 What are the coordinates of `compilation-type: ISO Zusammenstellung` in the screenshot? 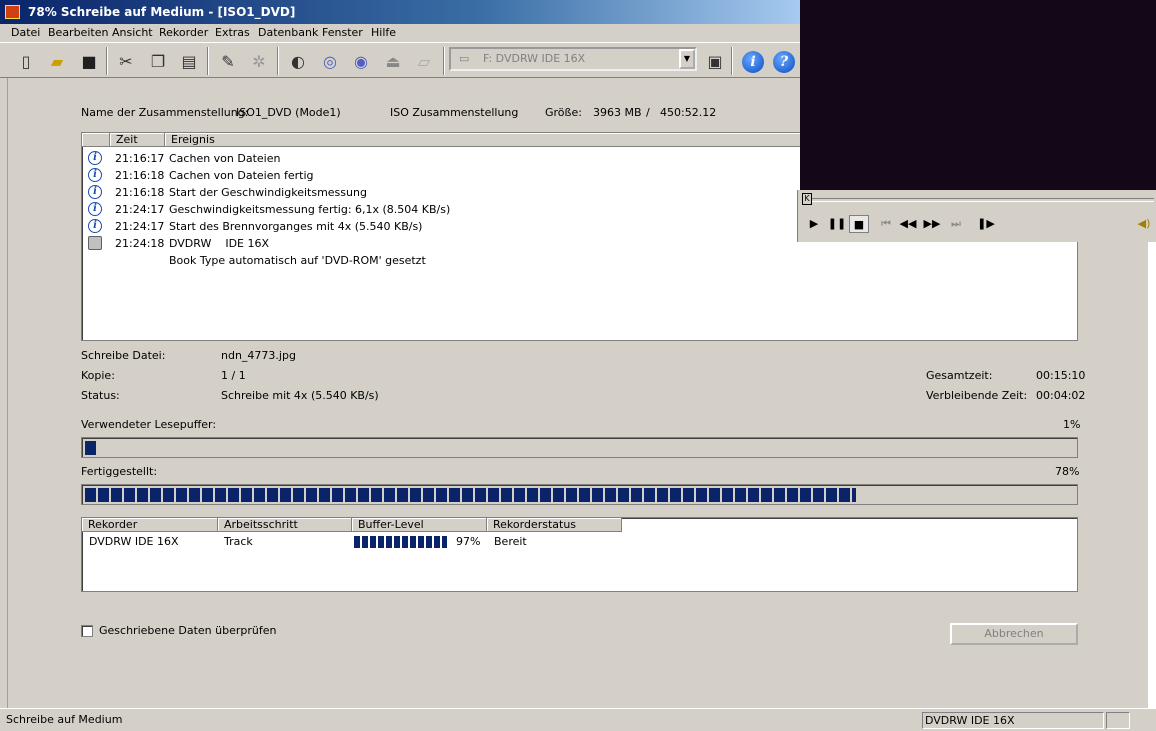 It's located at (454, 112).